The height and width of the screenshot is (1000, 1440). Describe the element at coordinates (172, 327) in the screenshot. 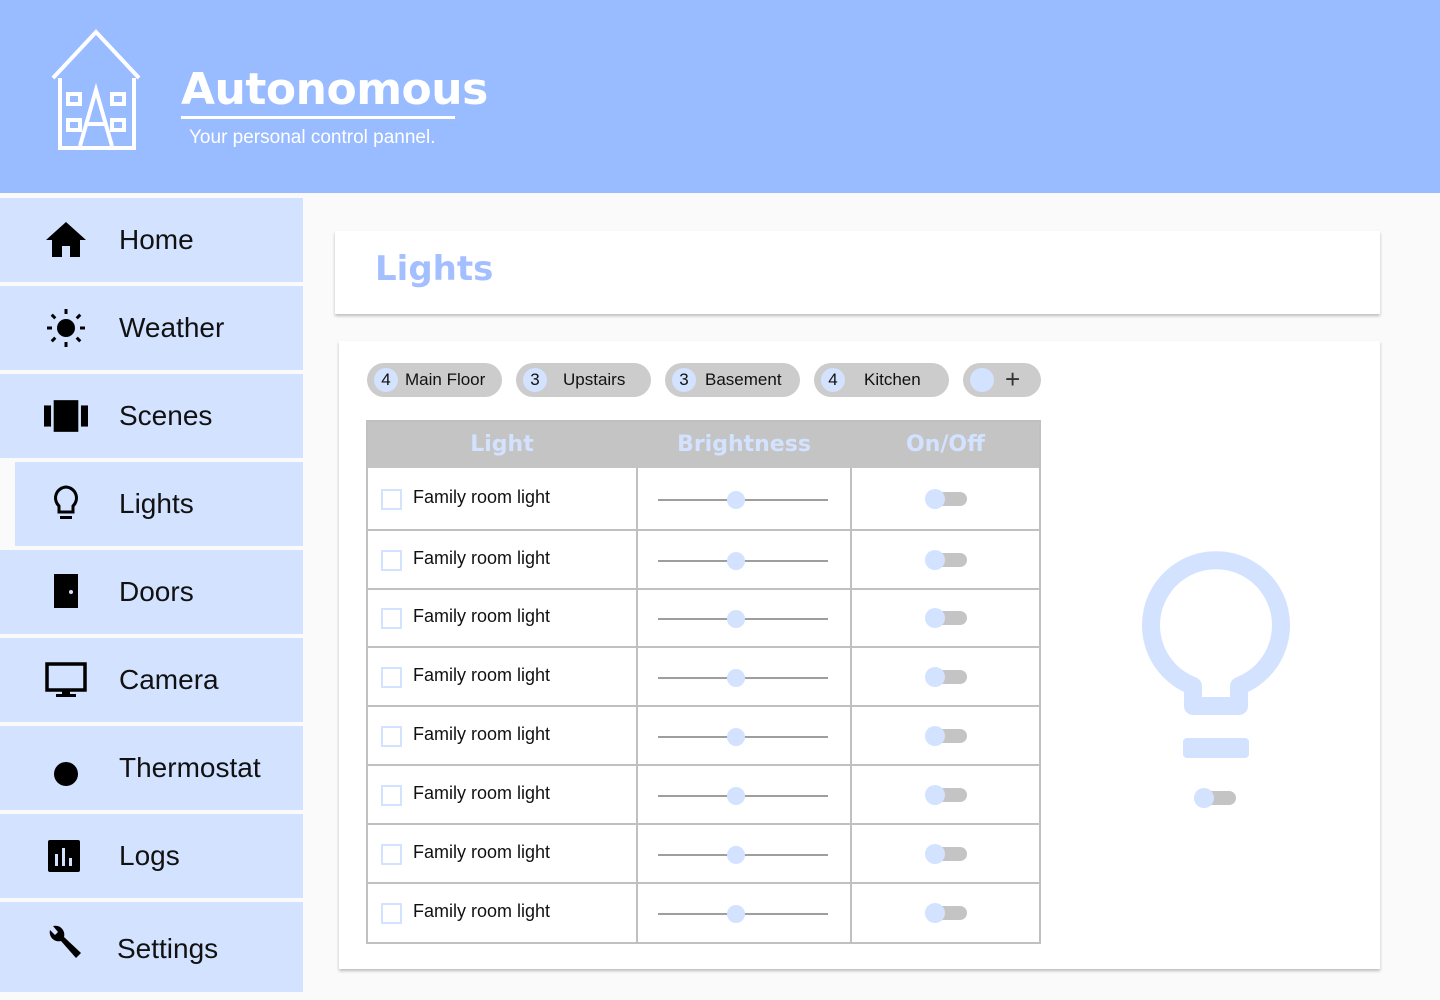

I see `sidebar-item-label: Weather` at that location.